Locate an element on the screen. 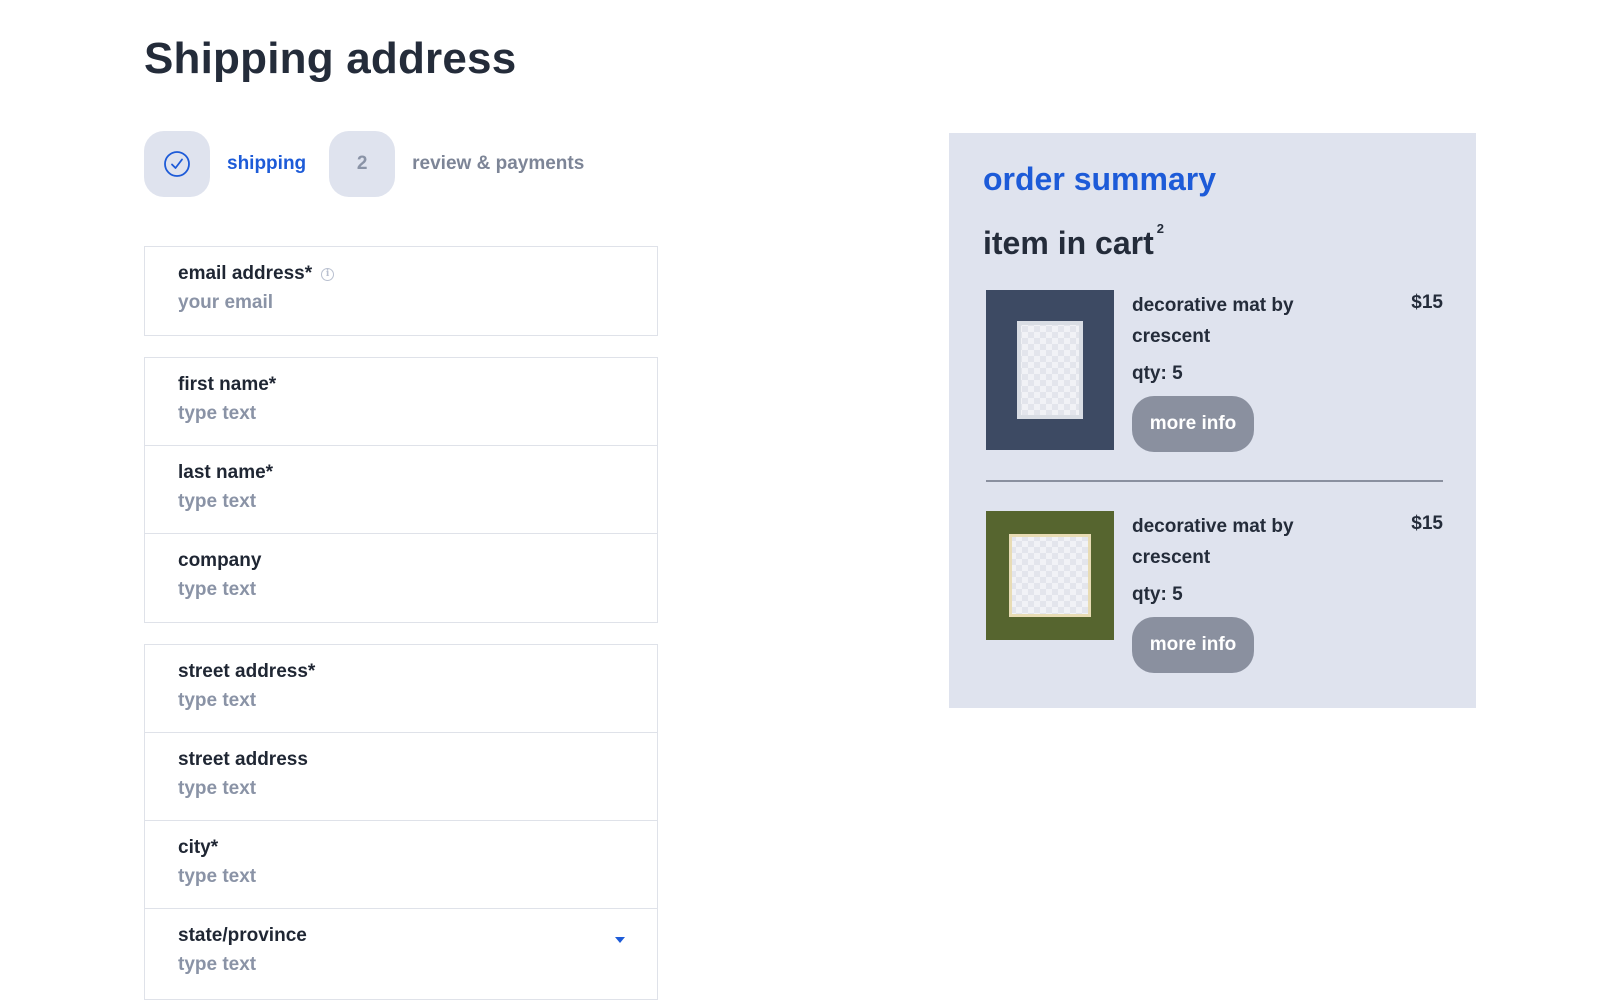 The image size is (1600, 1000). street-address-2-field: street address is located at coordinates (401, 777).